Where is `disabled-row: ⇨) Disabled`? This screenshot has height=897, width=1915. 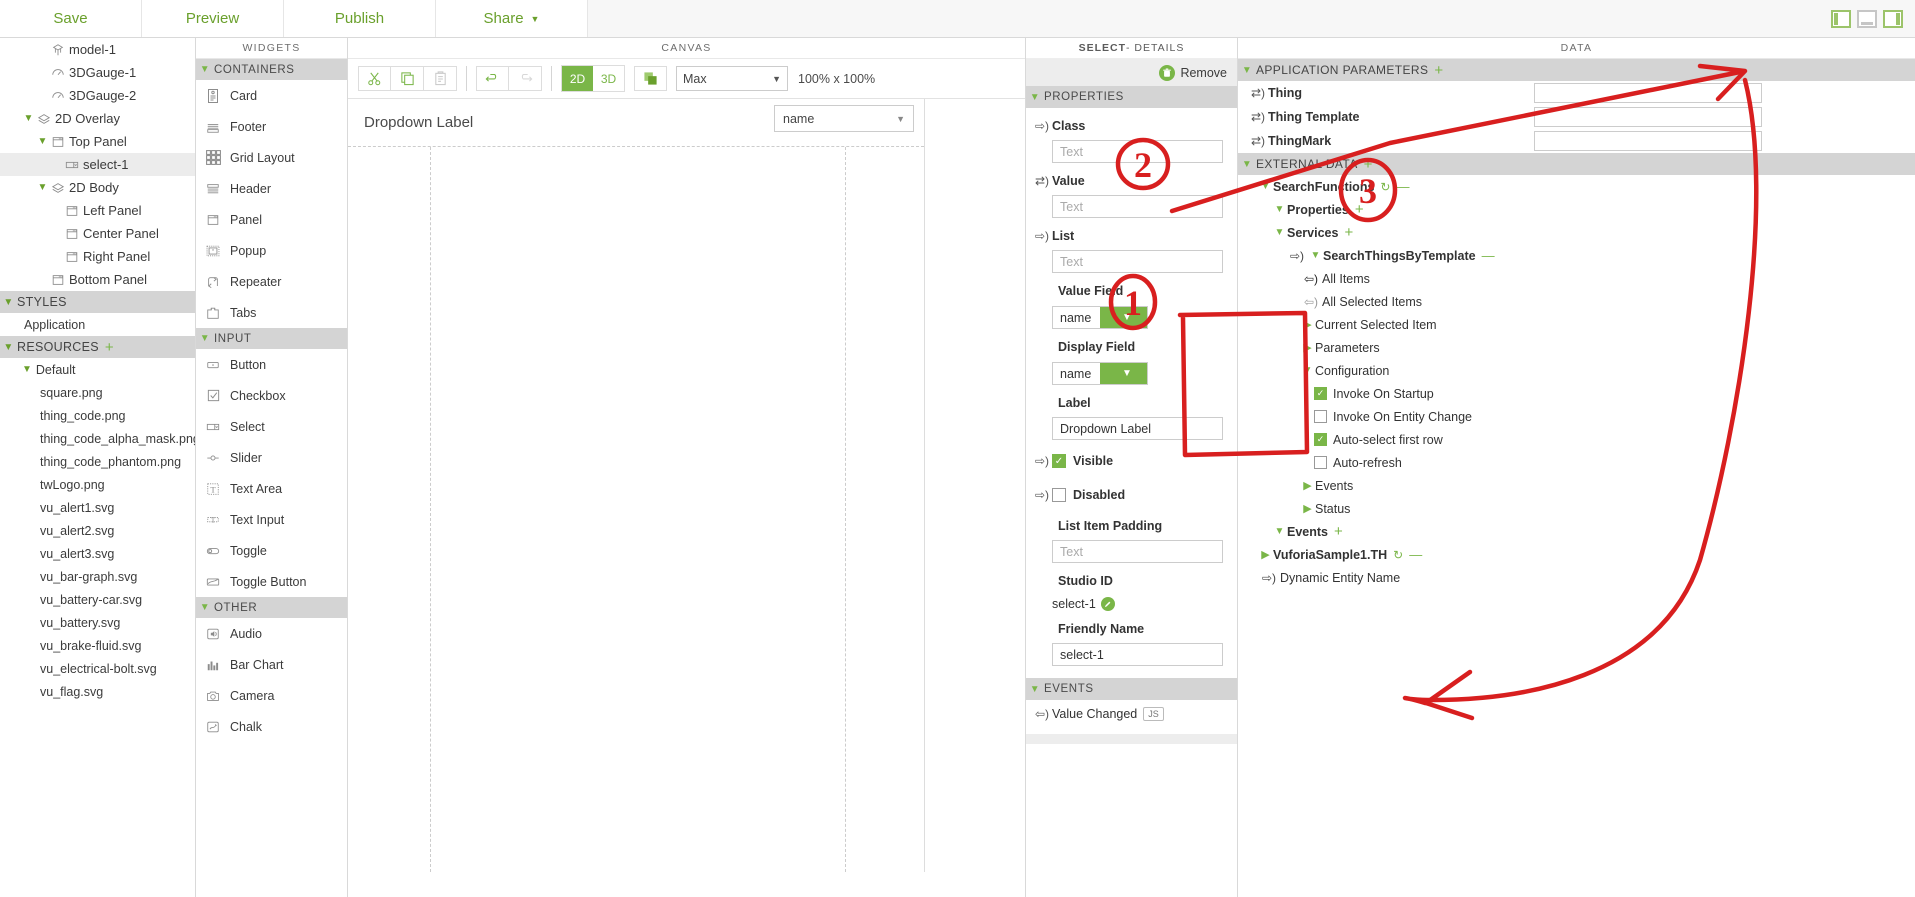 disabled-row: ⇨) Disabled is located at coordinates (1131, 495).